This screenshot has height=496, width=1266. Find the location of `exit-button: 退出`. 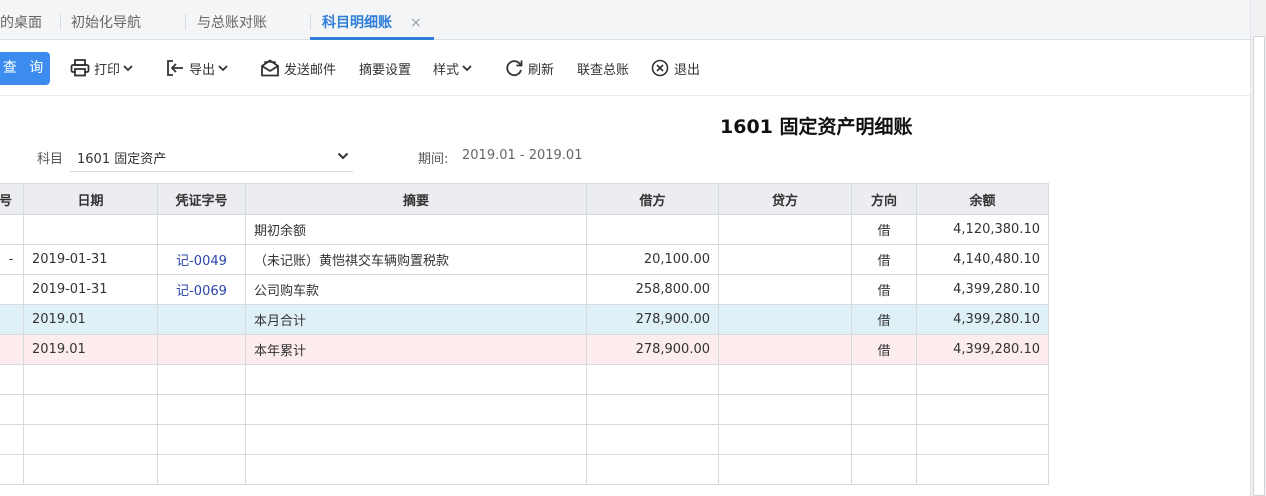

exit-button: 退出 is located at coordinates (675, 68).